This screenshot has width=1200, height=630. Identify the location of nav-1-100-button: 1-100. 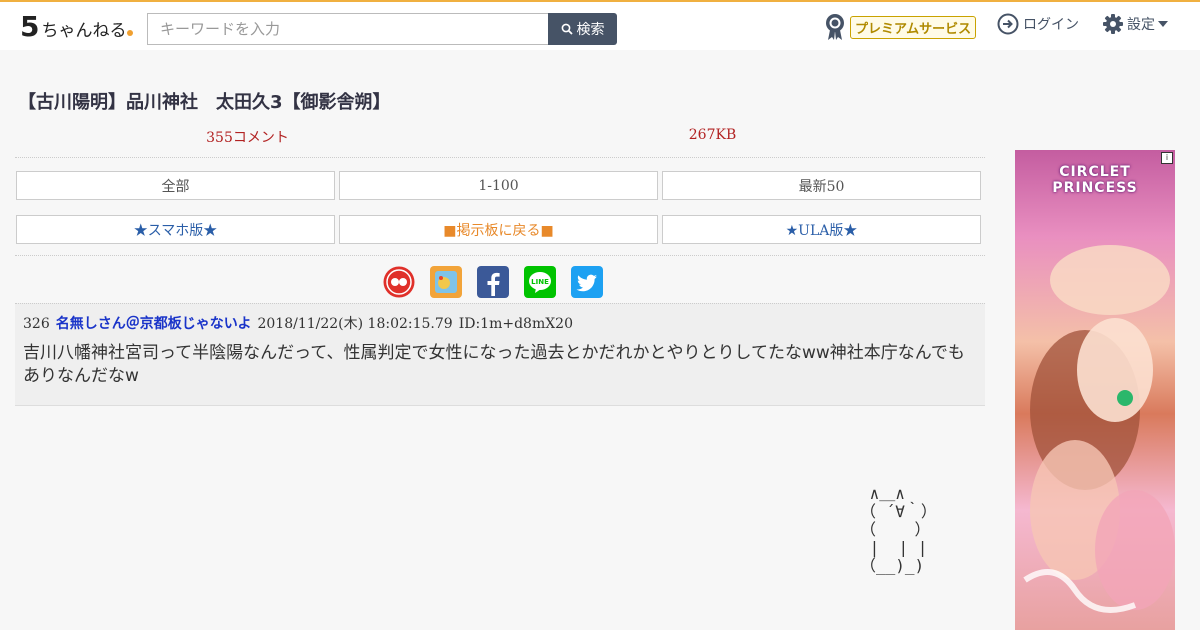
(498, 185).